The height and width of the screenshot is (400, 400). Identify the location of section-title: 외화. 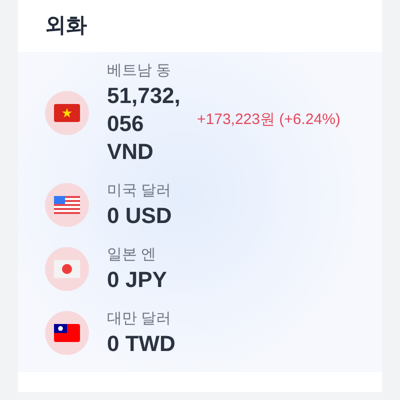
(66, 26).